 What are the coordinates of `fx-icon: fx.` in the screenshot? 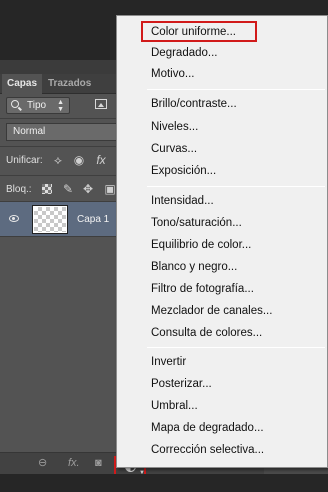 It's located at (74, 463).